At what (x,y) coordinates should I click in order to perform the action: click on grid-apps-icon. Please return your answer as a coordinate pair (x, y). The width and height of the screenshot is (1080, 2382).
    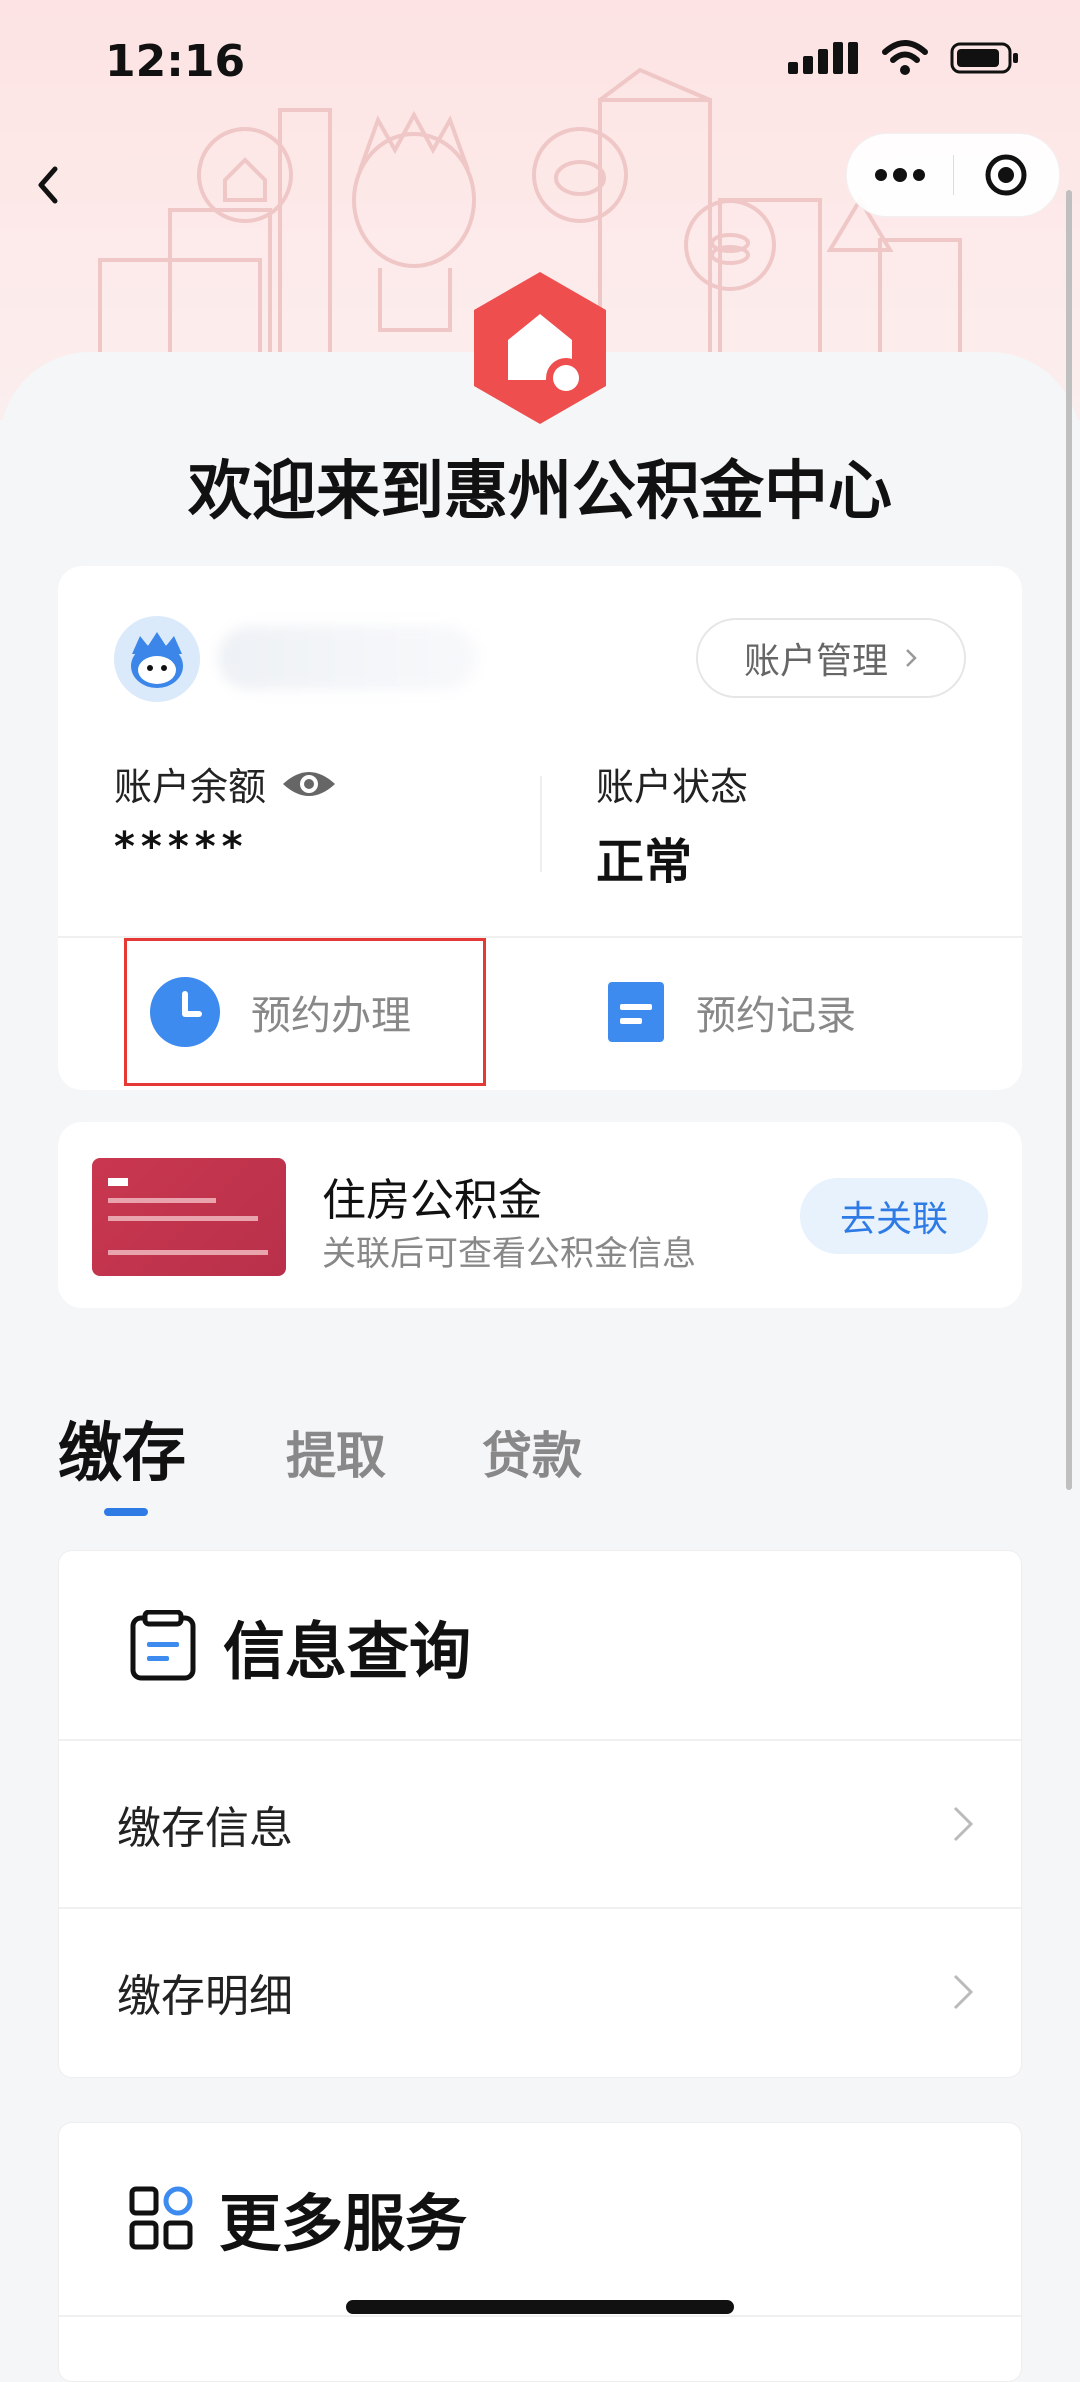
    Looking at the image, I should click on (161, 2218).